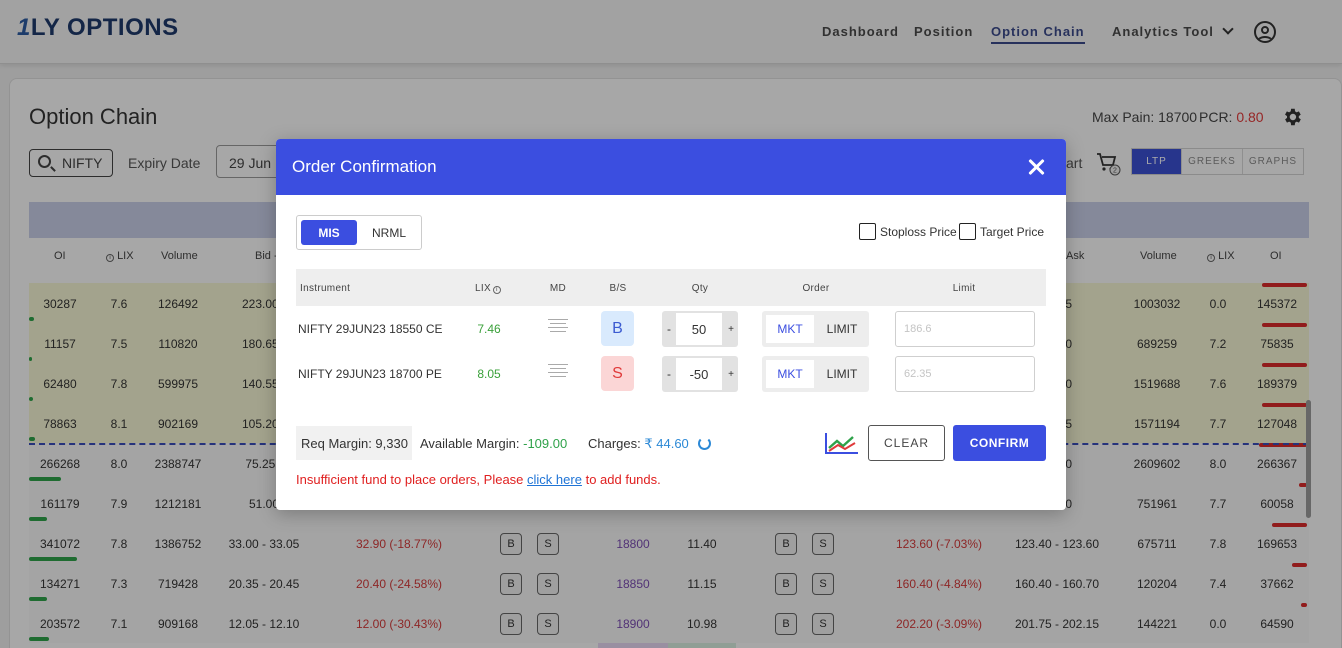 The height and width of the screenshot is (648, 1342). Describe the element at coordinates (370, 374) in the screenshot. I see `order-instrument: NIFTY 29JUN23 18700 PE` at that location.